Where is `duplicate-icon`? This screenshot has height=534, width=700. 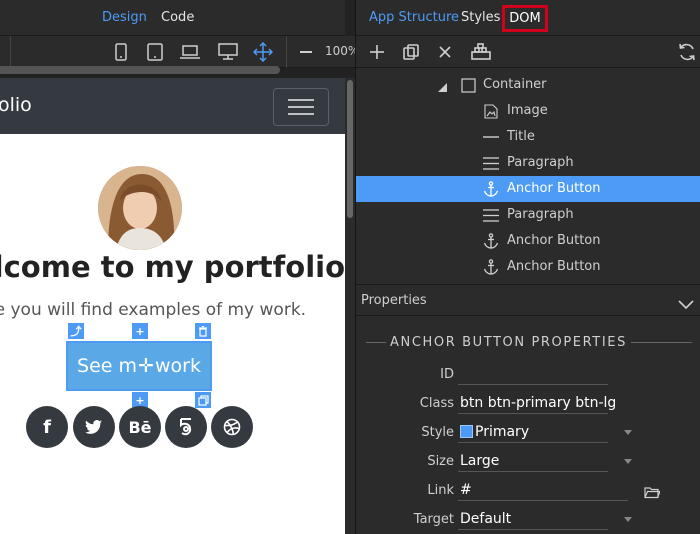 duplicate-icon is located at coordinates (411, 52).